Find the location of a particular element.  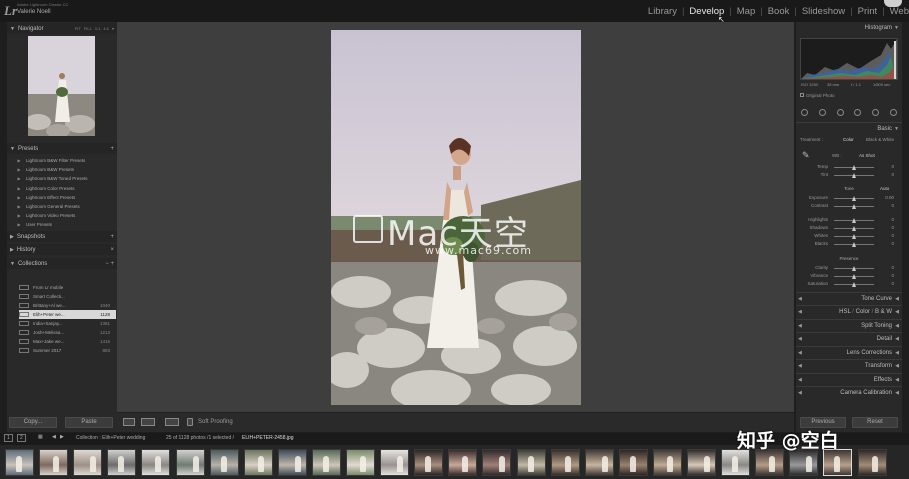

basic-header: Basic ▼ is located at coordinates (849, 128).